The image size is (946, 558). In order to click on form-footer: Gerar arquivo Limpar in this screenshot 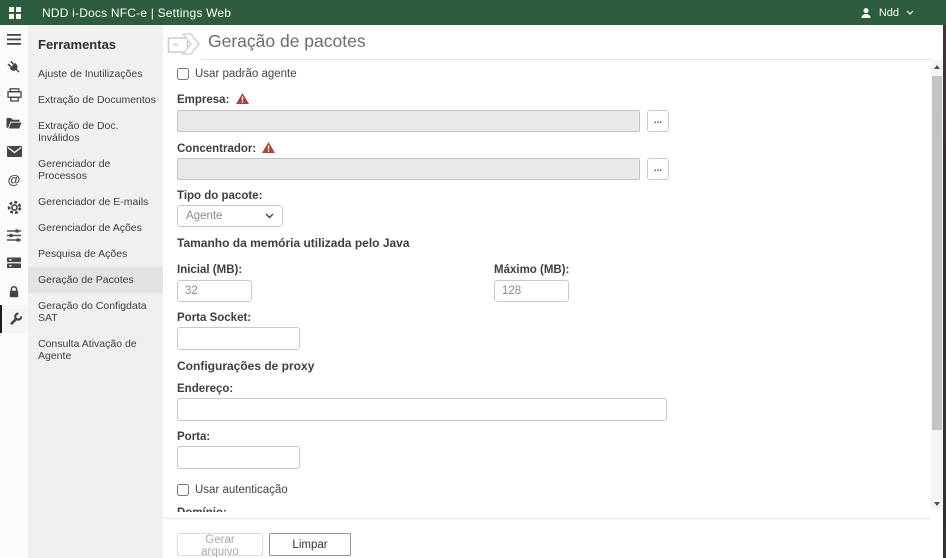, I will do `click(547, 535)`.